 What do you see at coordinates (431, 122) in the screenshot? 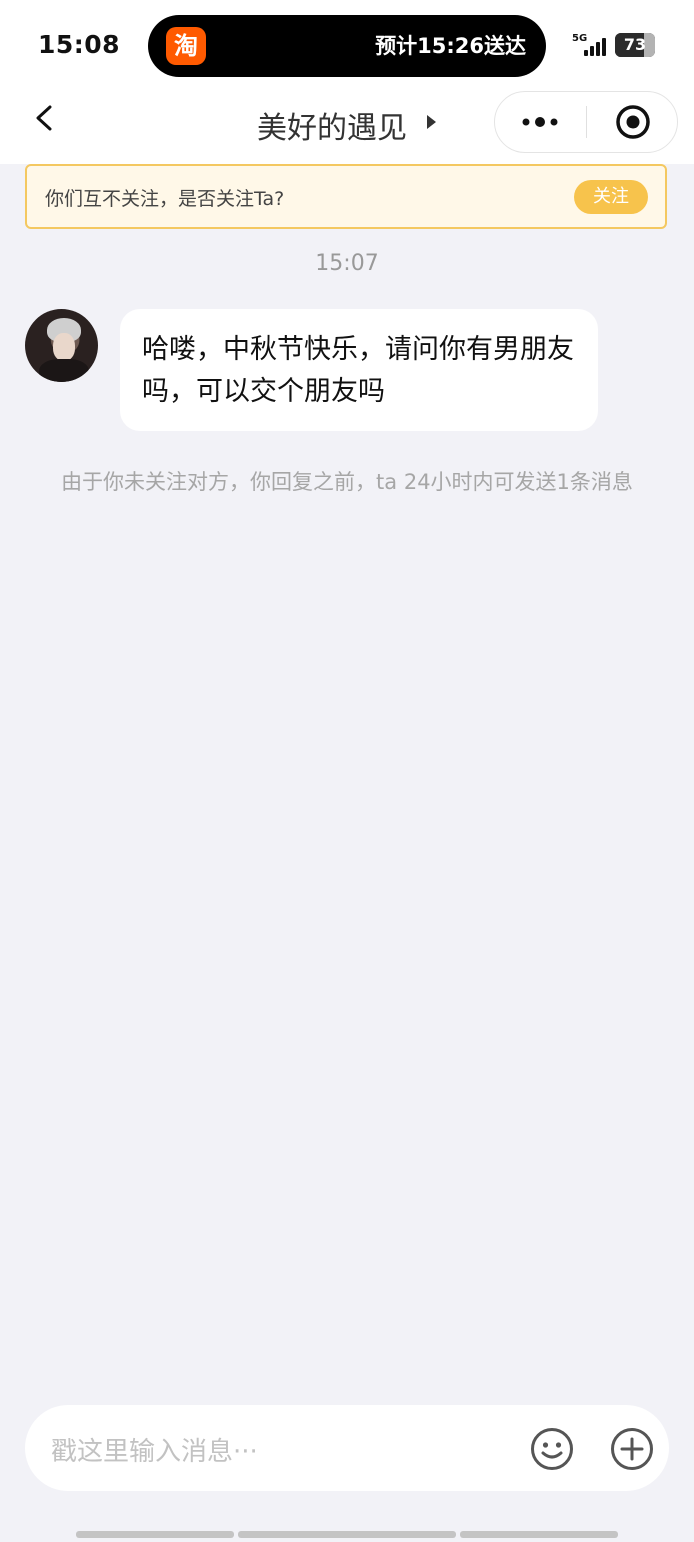
I see `title-triangle-icon` at bounding box center [431, 122].